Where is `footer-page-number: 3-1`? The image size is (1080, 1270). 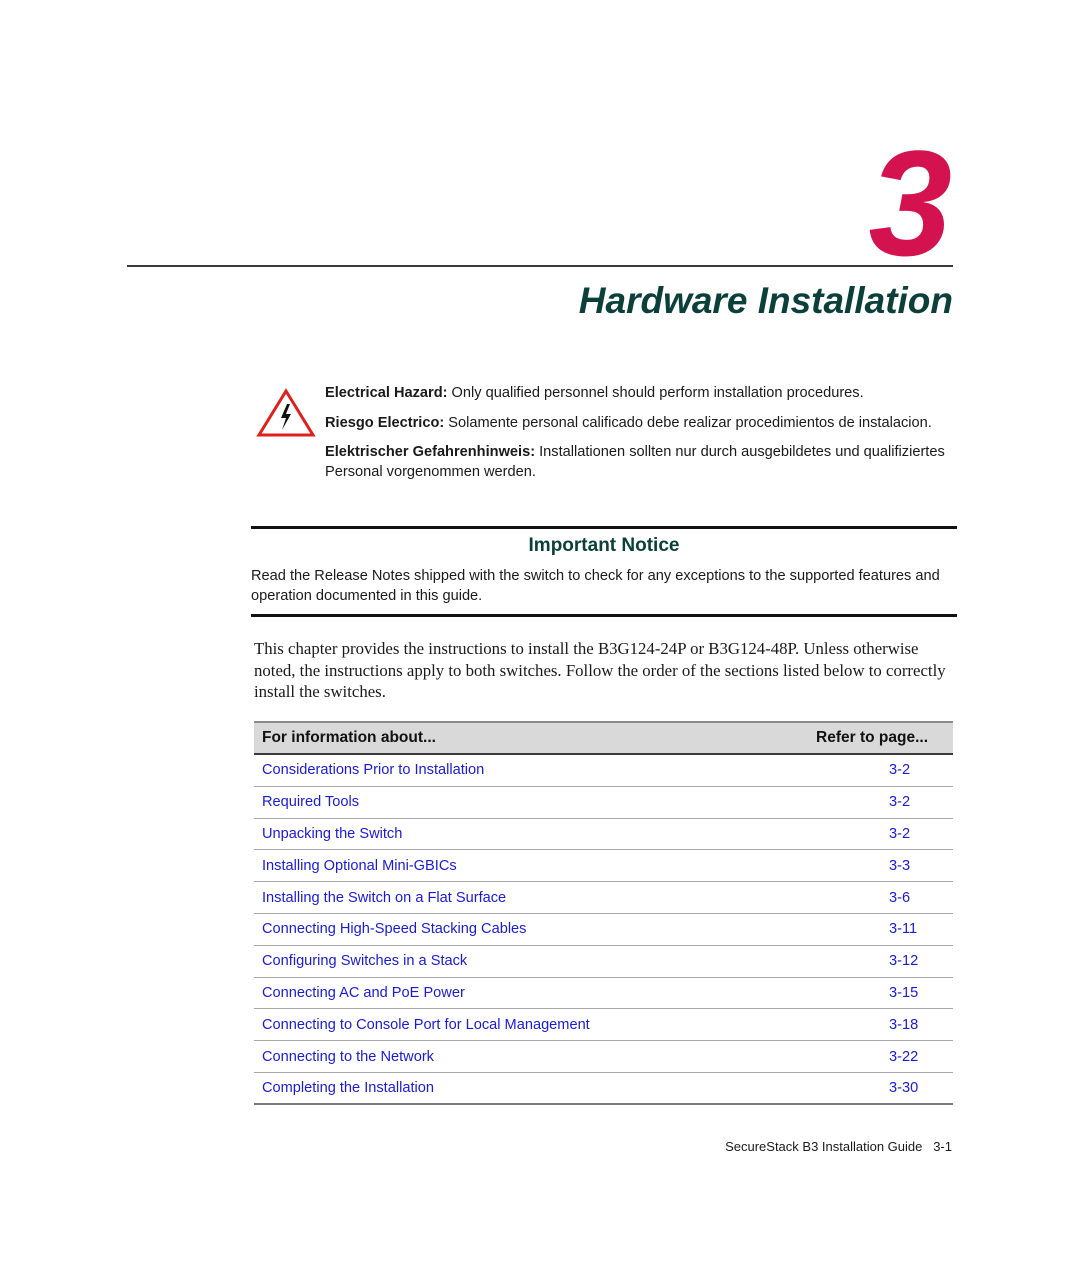
footer-page-number: 3-1 is located at coordinates (942, 1146).